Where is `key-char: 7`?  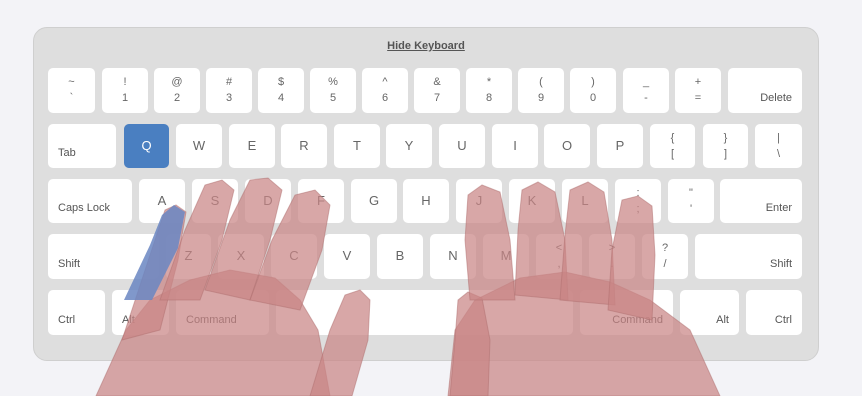
key-char: 7 is located at coordinates (437, 98).